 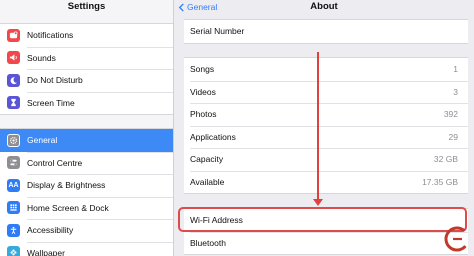 What do you see at coordinates (181, 7) in the screenshot?
I see `chevron-left-icon` at bounding box center [181, 7].